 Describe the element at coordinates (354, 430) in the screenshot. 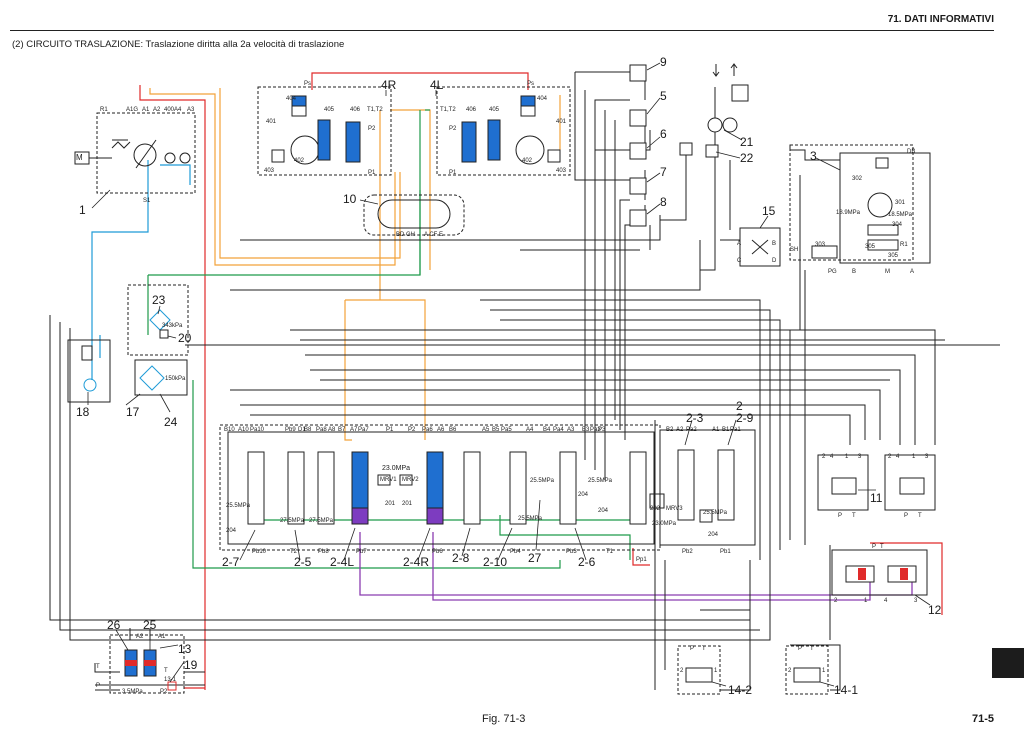

I see `svg-text: A7` at that location.